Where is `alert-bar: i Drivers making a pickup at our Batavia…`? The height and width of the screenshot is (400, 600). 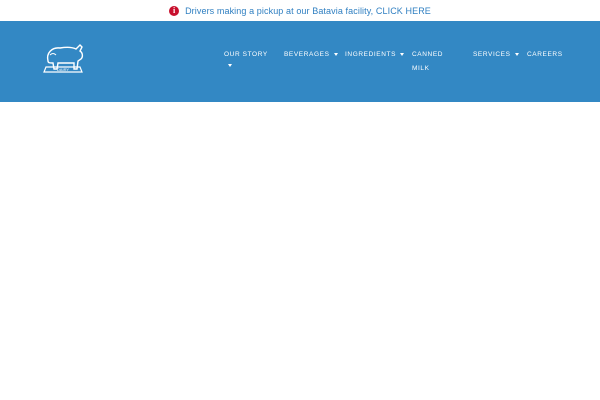 alert-bar: i Drivers making a pickup at our Batavia… is located at coordinates (300, 10).